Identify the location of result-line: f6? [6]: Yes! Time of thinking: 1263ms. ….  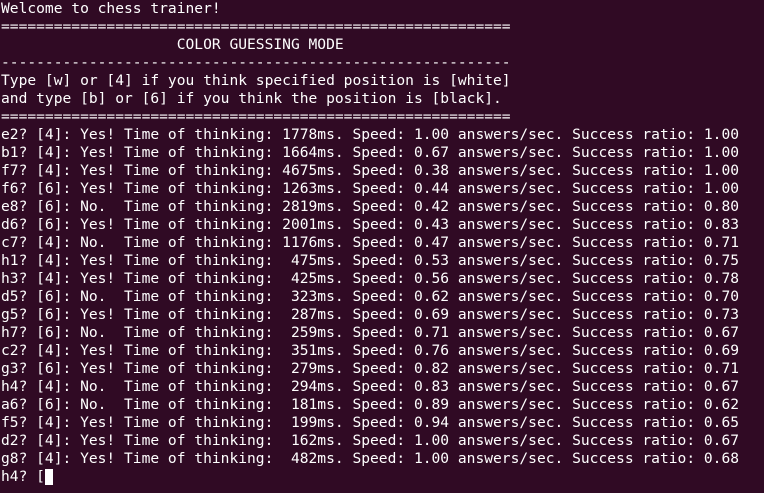
(370, 188).